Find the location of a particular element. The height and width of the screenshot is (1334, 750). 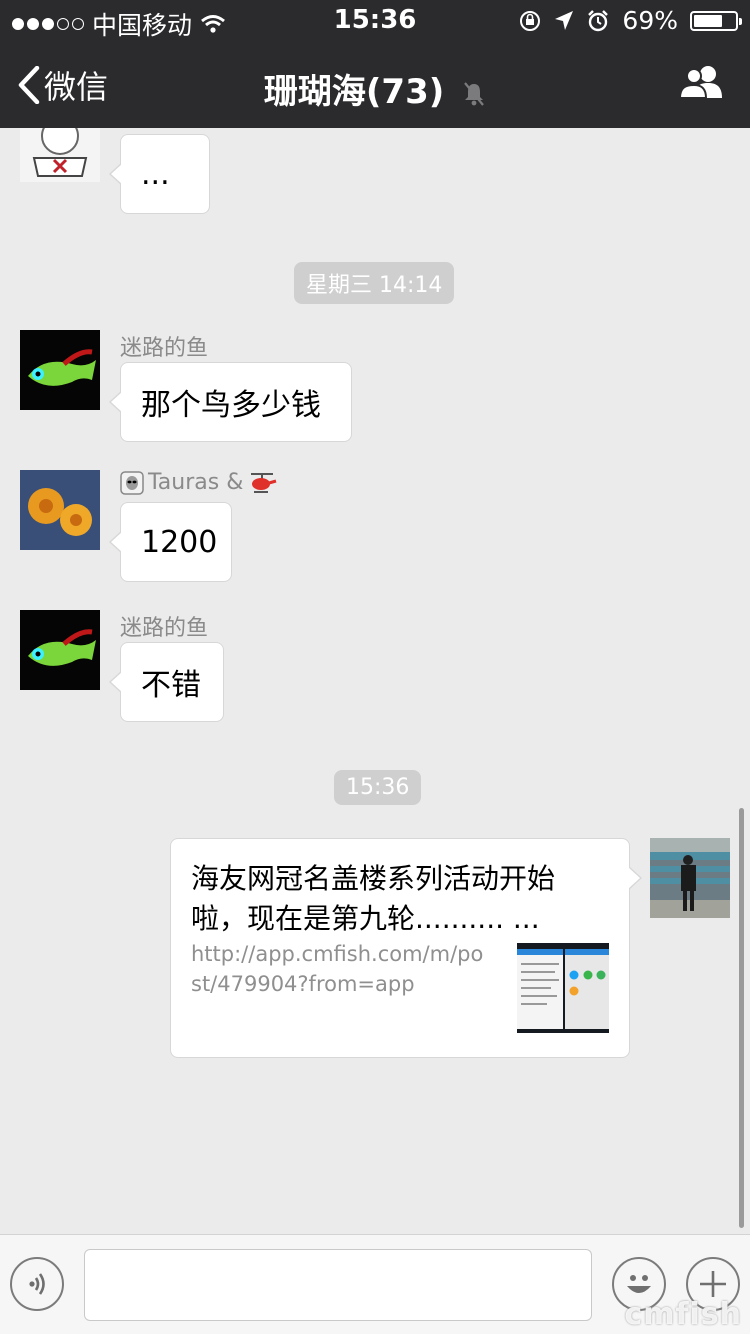

status-right: 69% is located at coordinates (630, 20).